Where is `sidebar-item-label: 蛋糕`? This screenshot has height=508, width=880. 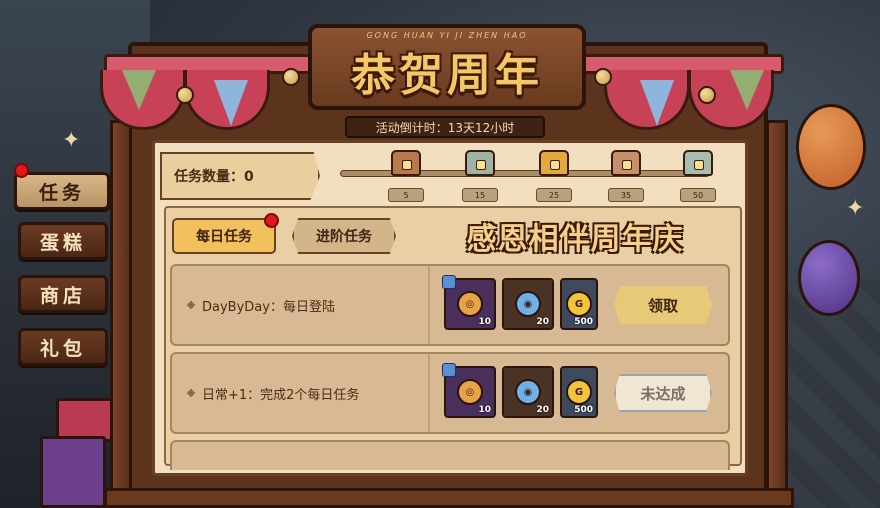 sidebar-item-label: 蛋糕 is located at coordinates (62, 242).